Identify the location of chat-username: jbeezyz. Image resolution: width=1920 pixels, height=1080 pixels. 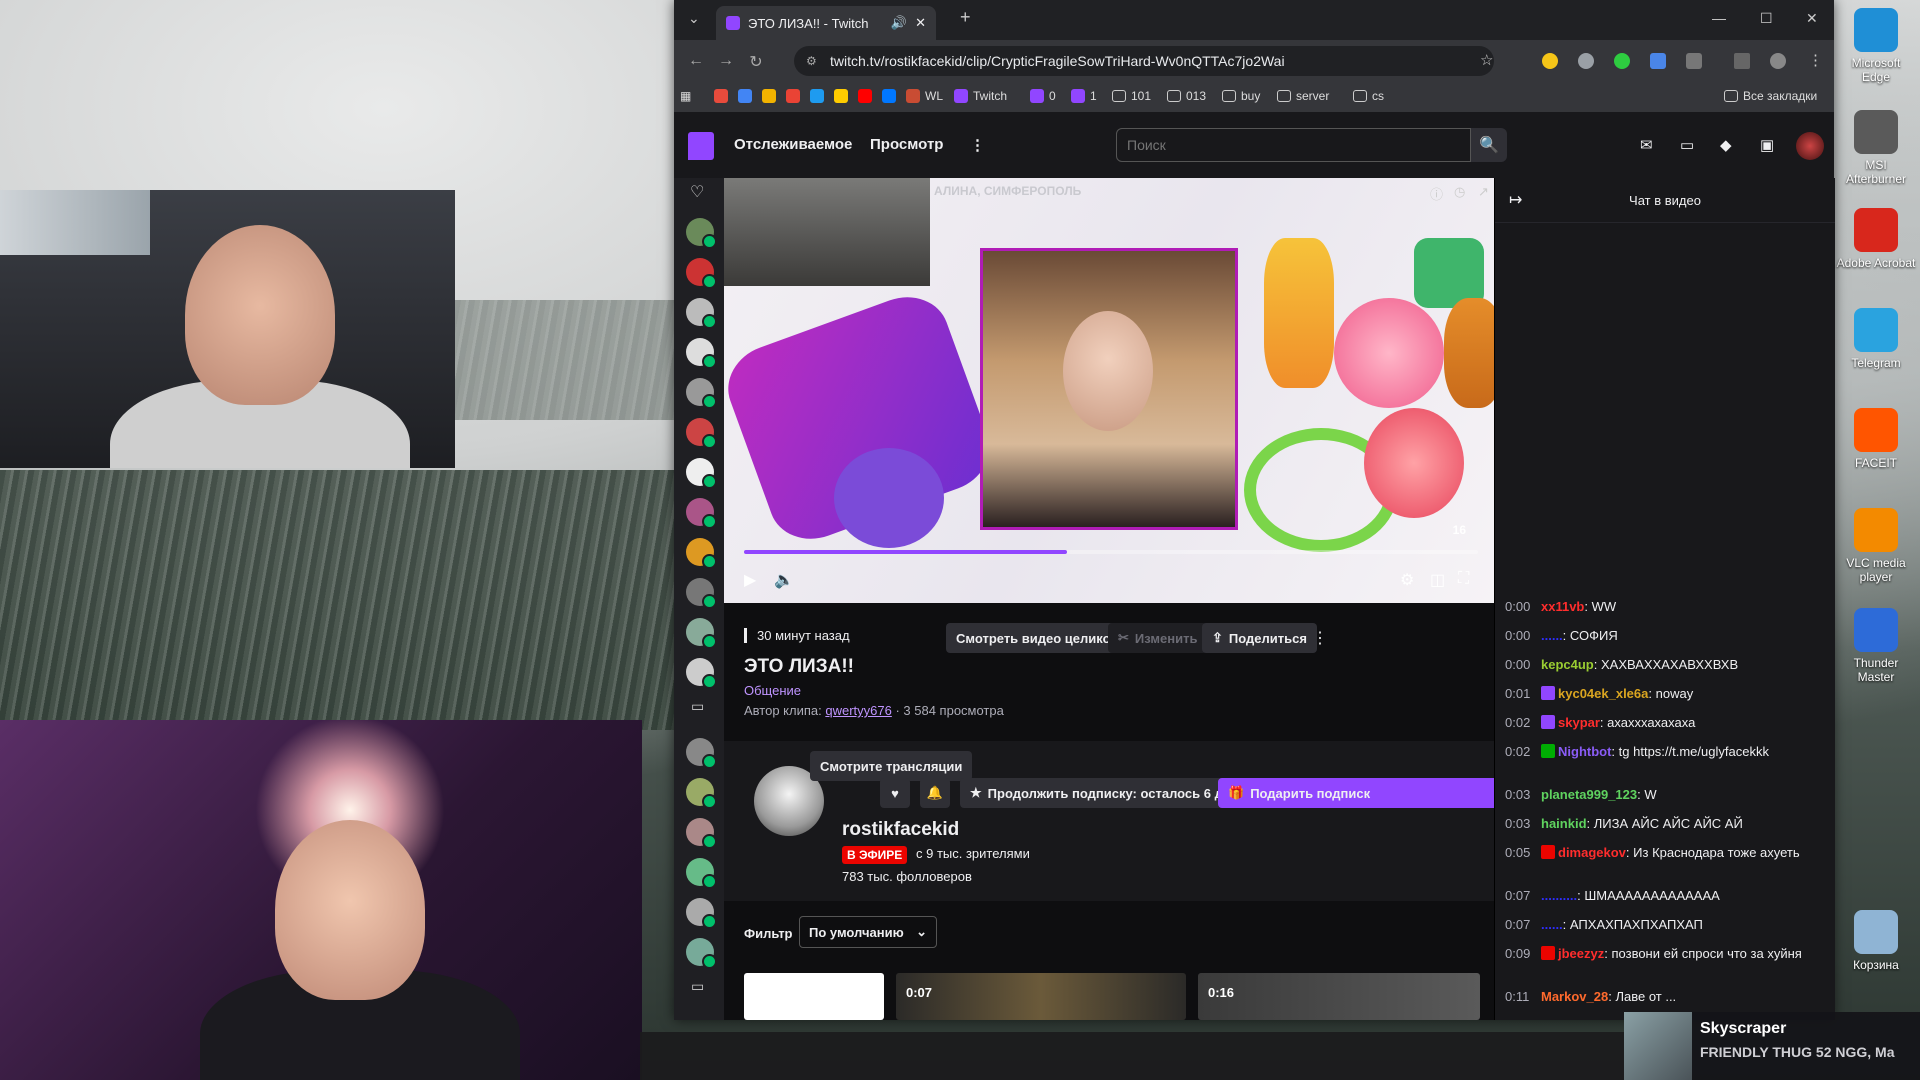
(1581, 953).